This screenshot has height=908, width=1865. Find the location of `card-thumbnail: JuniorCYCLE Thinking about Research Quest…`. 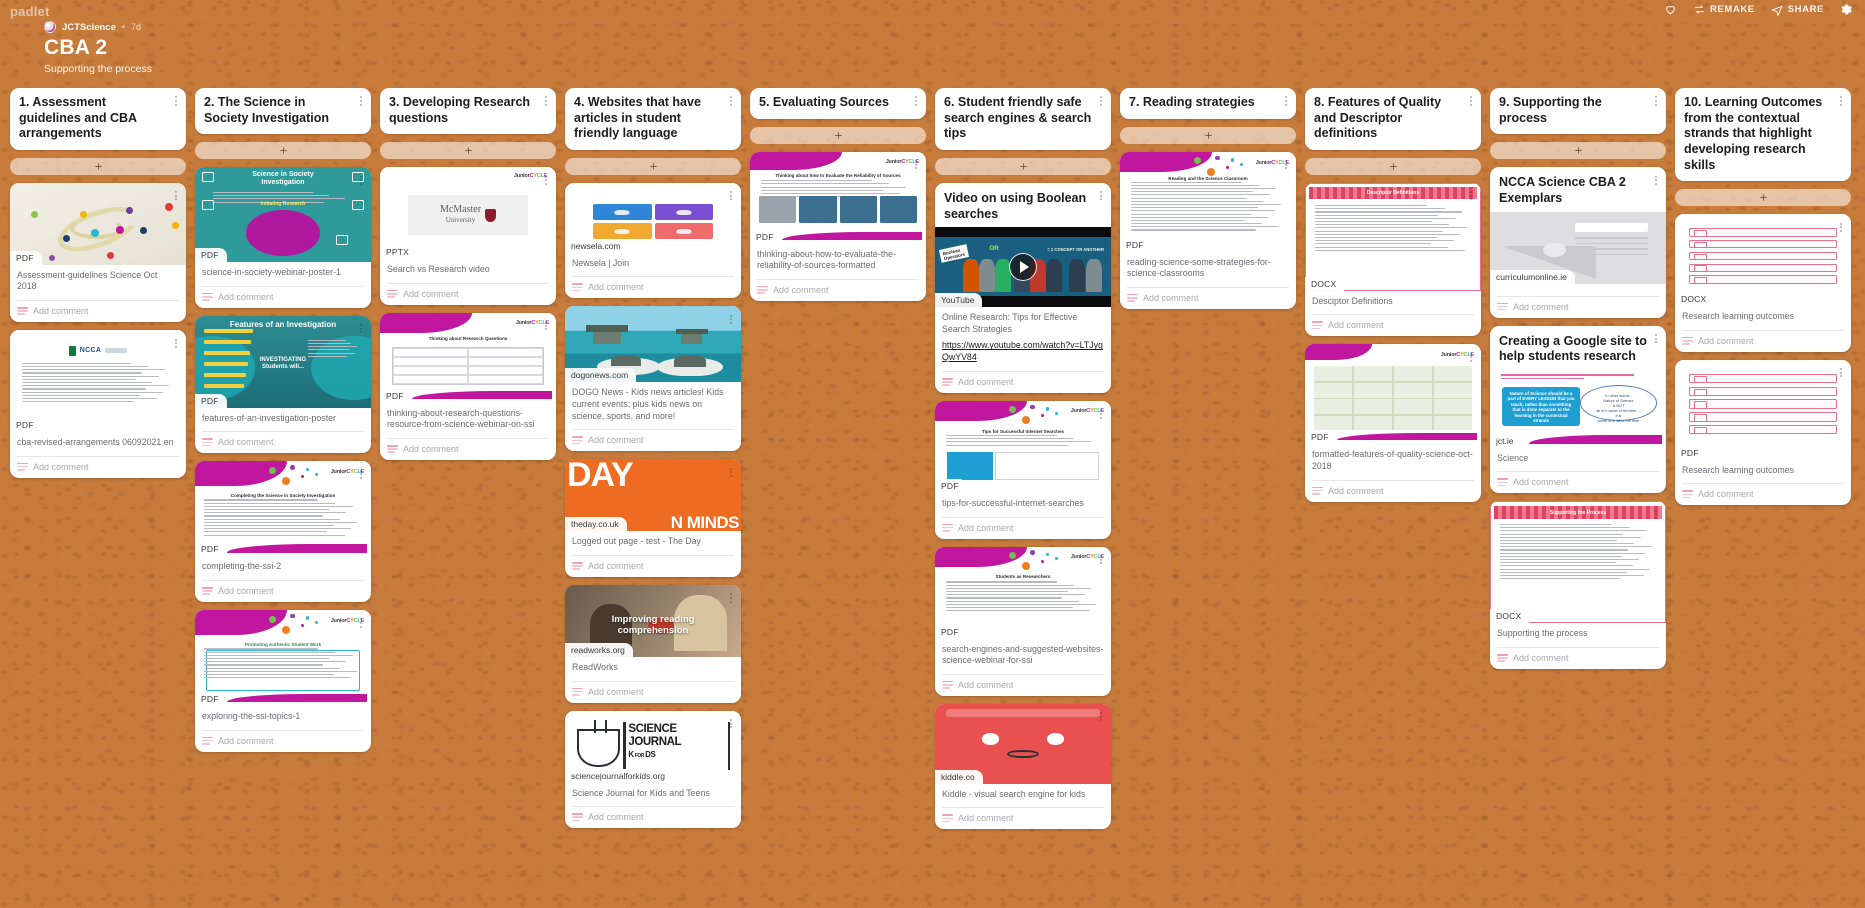

card-thumbnail: JuniorCYCLE Thinking about Research Quest… is located at coordinates (468, 357).